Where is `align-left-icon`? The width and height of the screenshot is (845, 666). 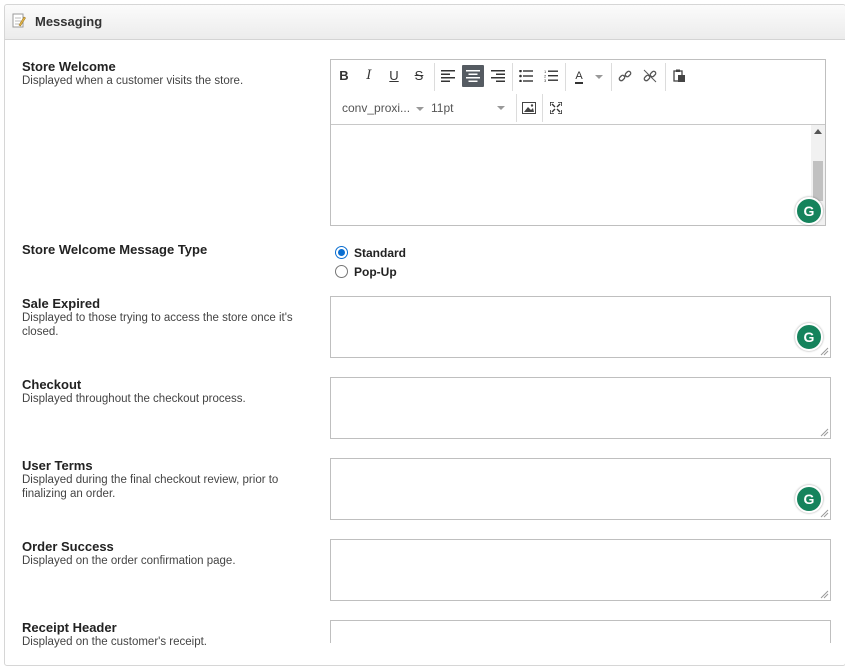
align-left-icon is located at coordinates (448, 76).